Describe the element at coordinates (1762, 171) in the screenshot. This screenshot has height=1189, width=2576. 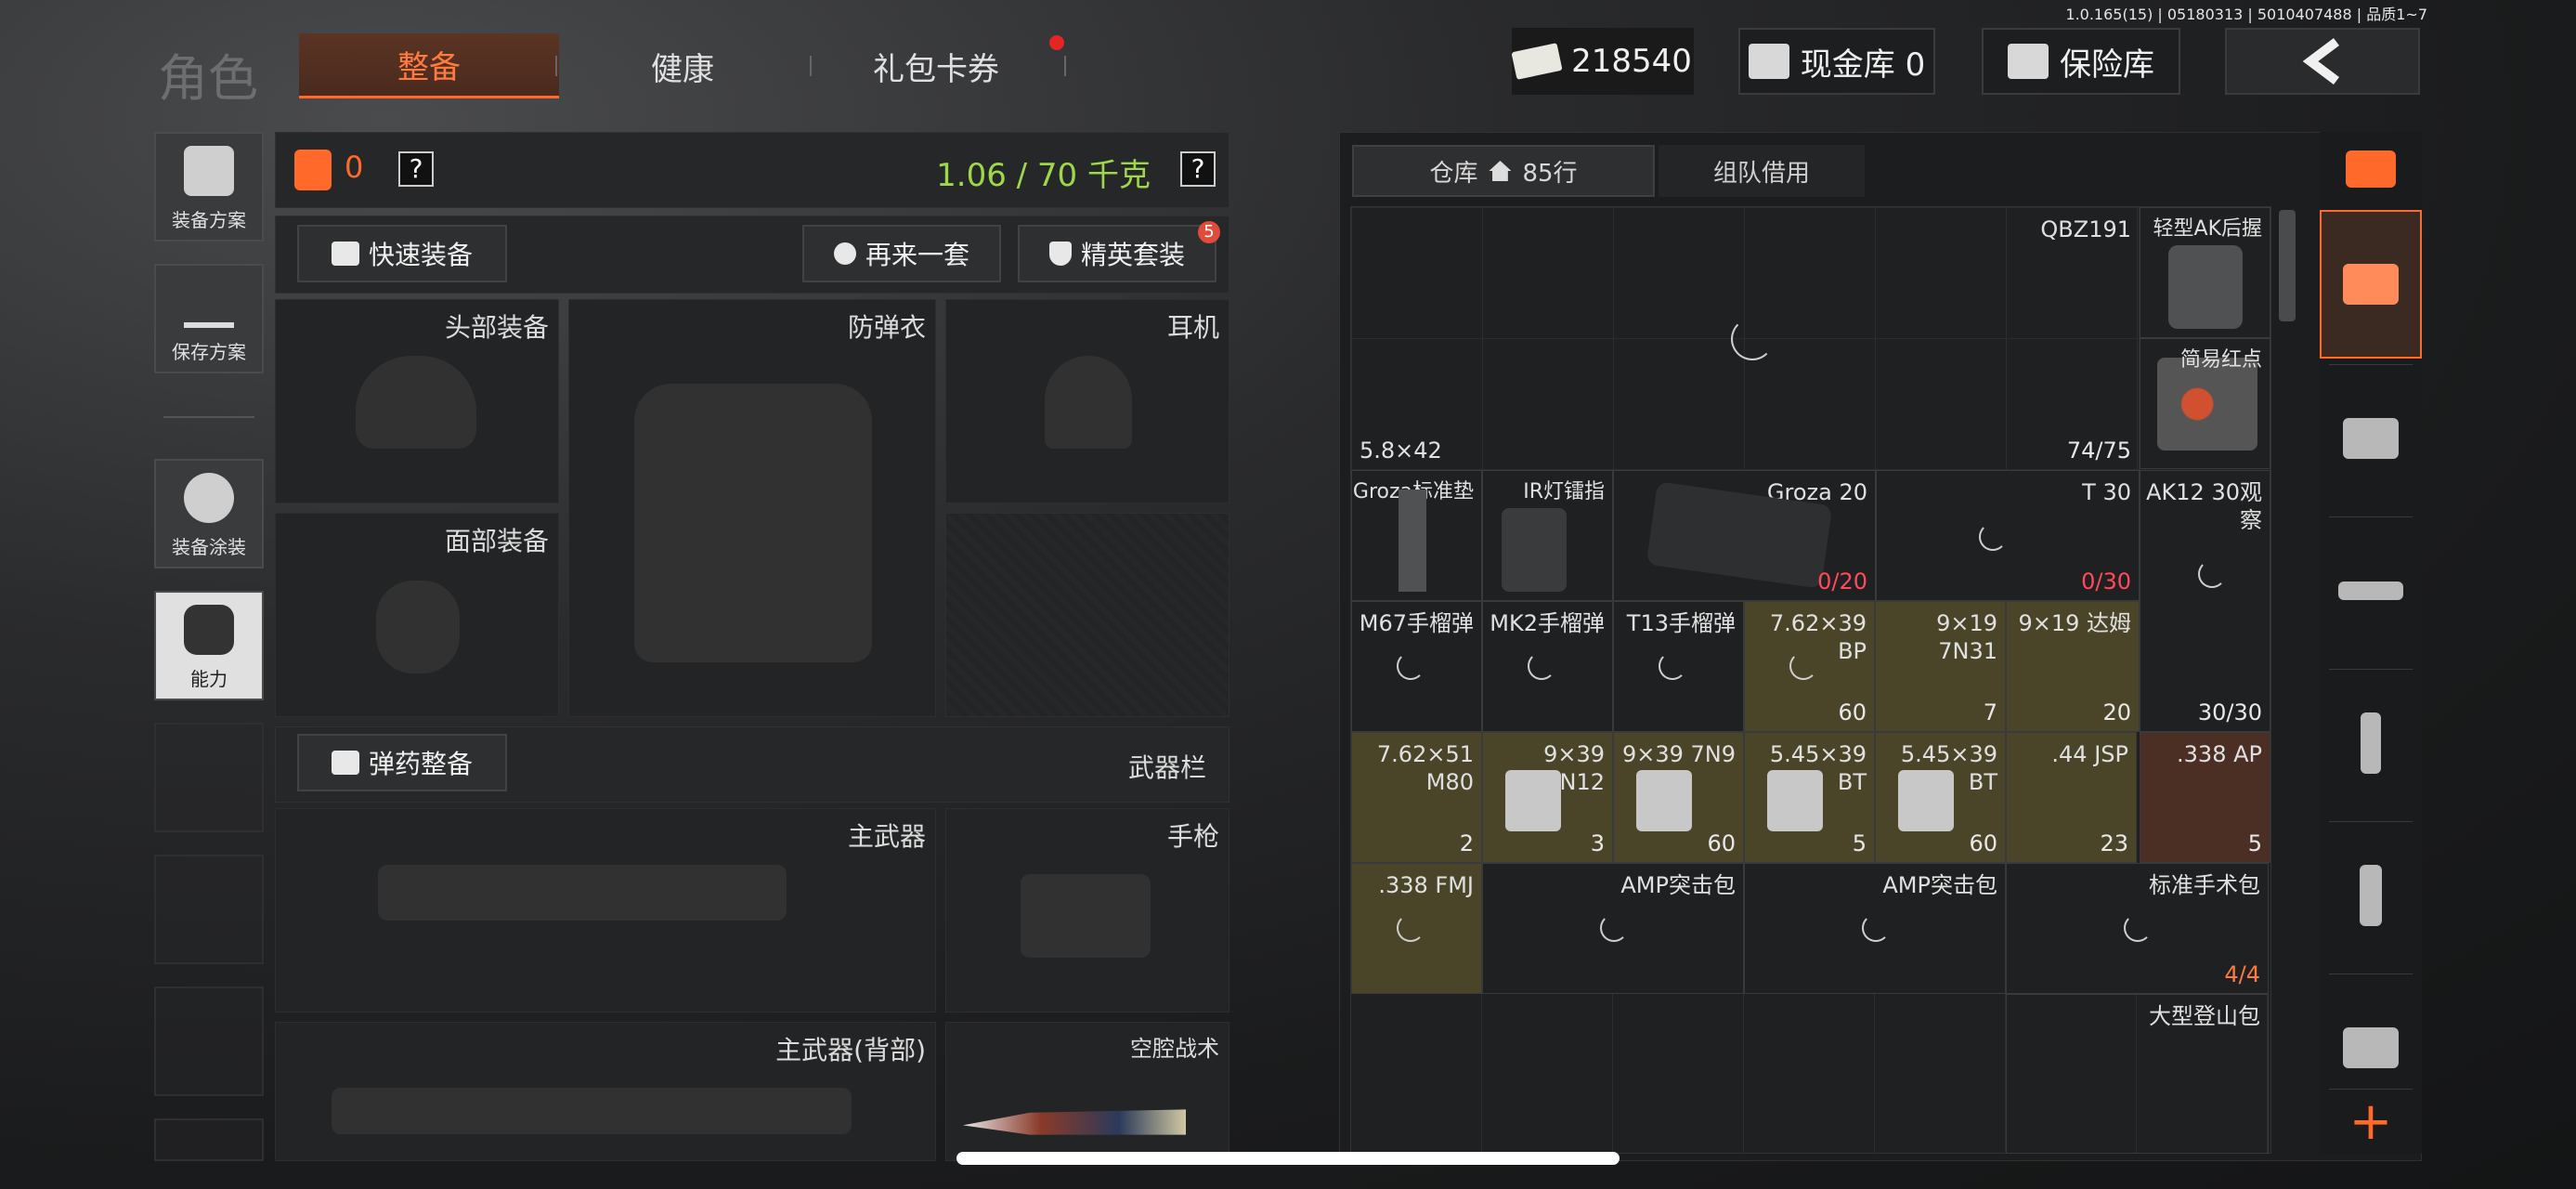
I see `tab-team-borrow: 组队借用` at that location.